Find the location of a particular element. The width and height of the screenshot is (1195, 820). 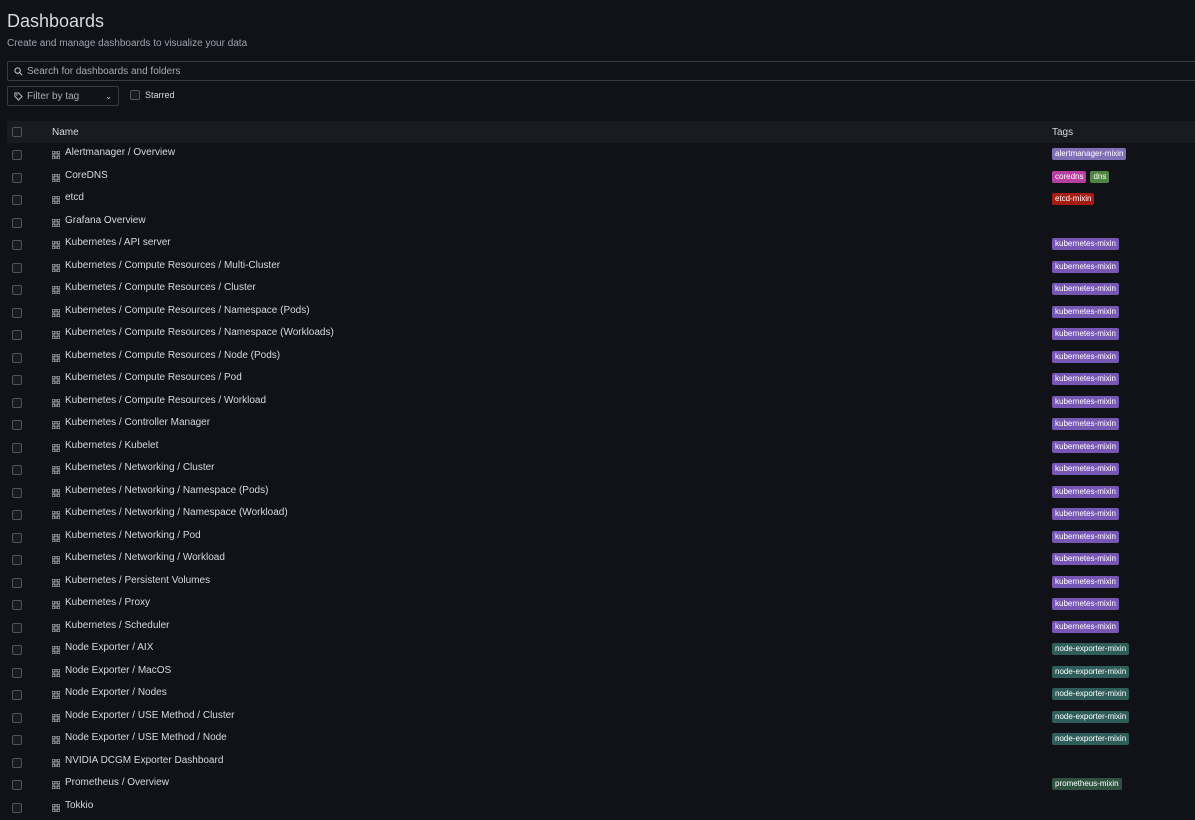

dashboard-link: Node Exporter / MacOS is located at coordinates (118, 670).